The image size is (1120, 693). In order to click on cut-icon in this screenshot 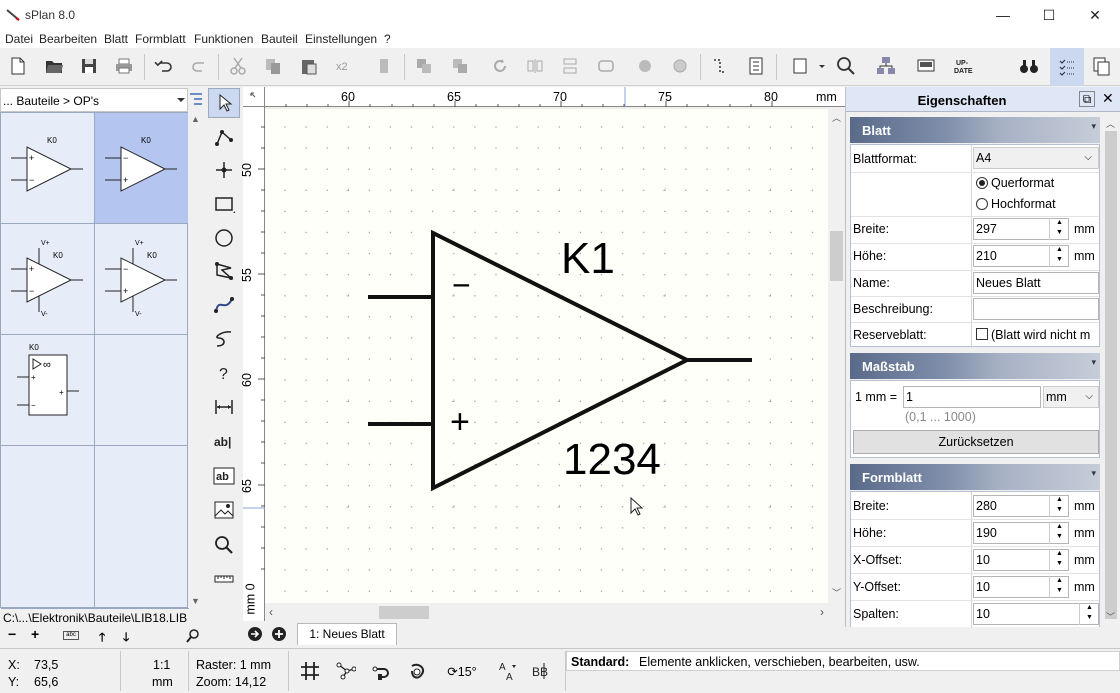, I will do `click(238, 66)`.